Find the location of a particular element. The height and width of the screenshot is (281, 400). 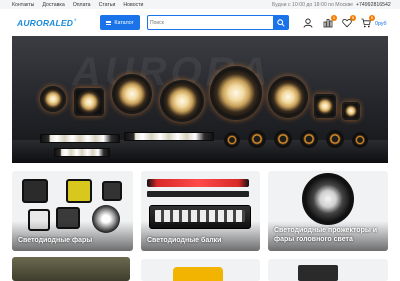

search-icon is located at coordinates (280, 22).